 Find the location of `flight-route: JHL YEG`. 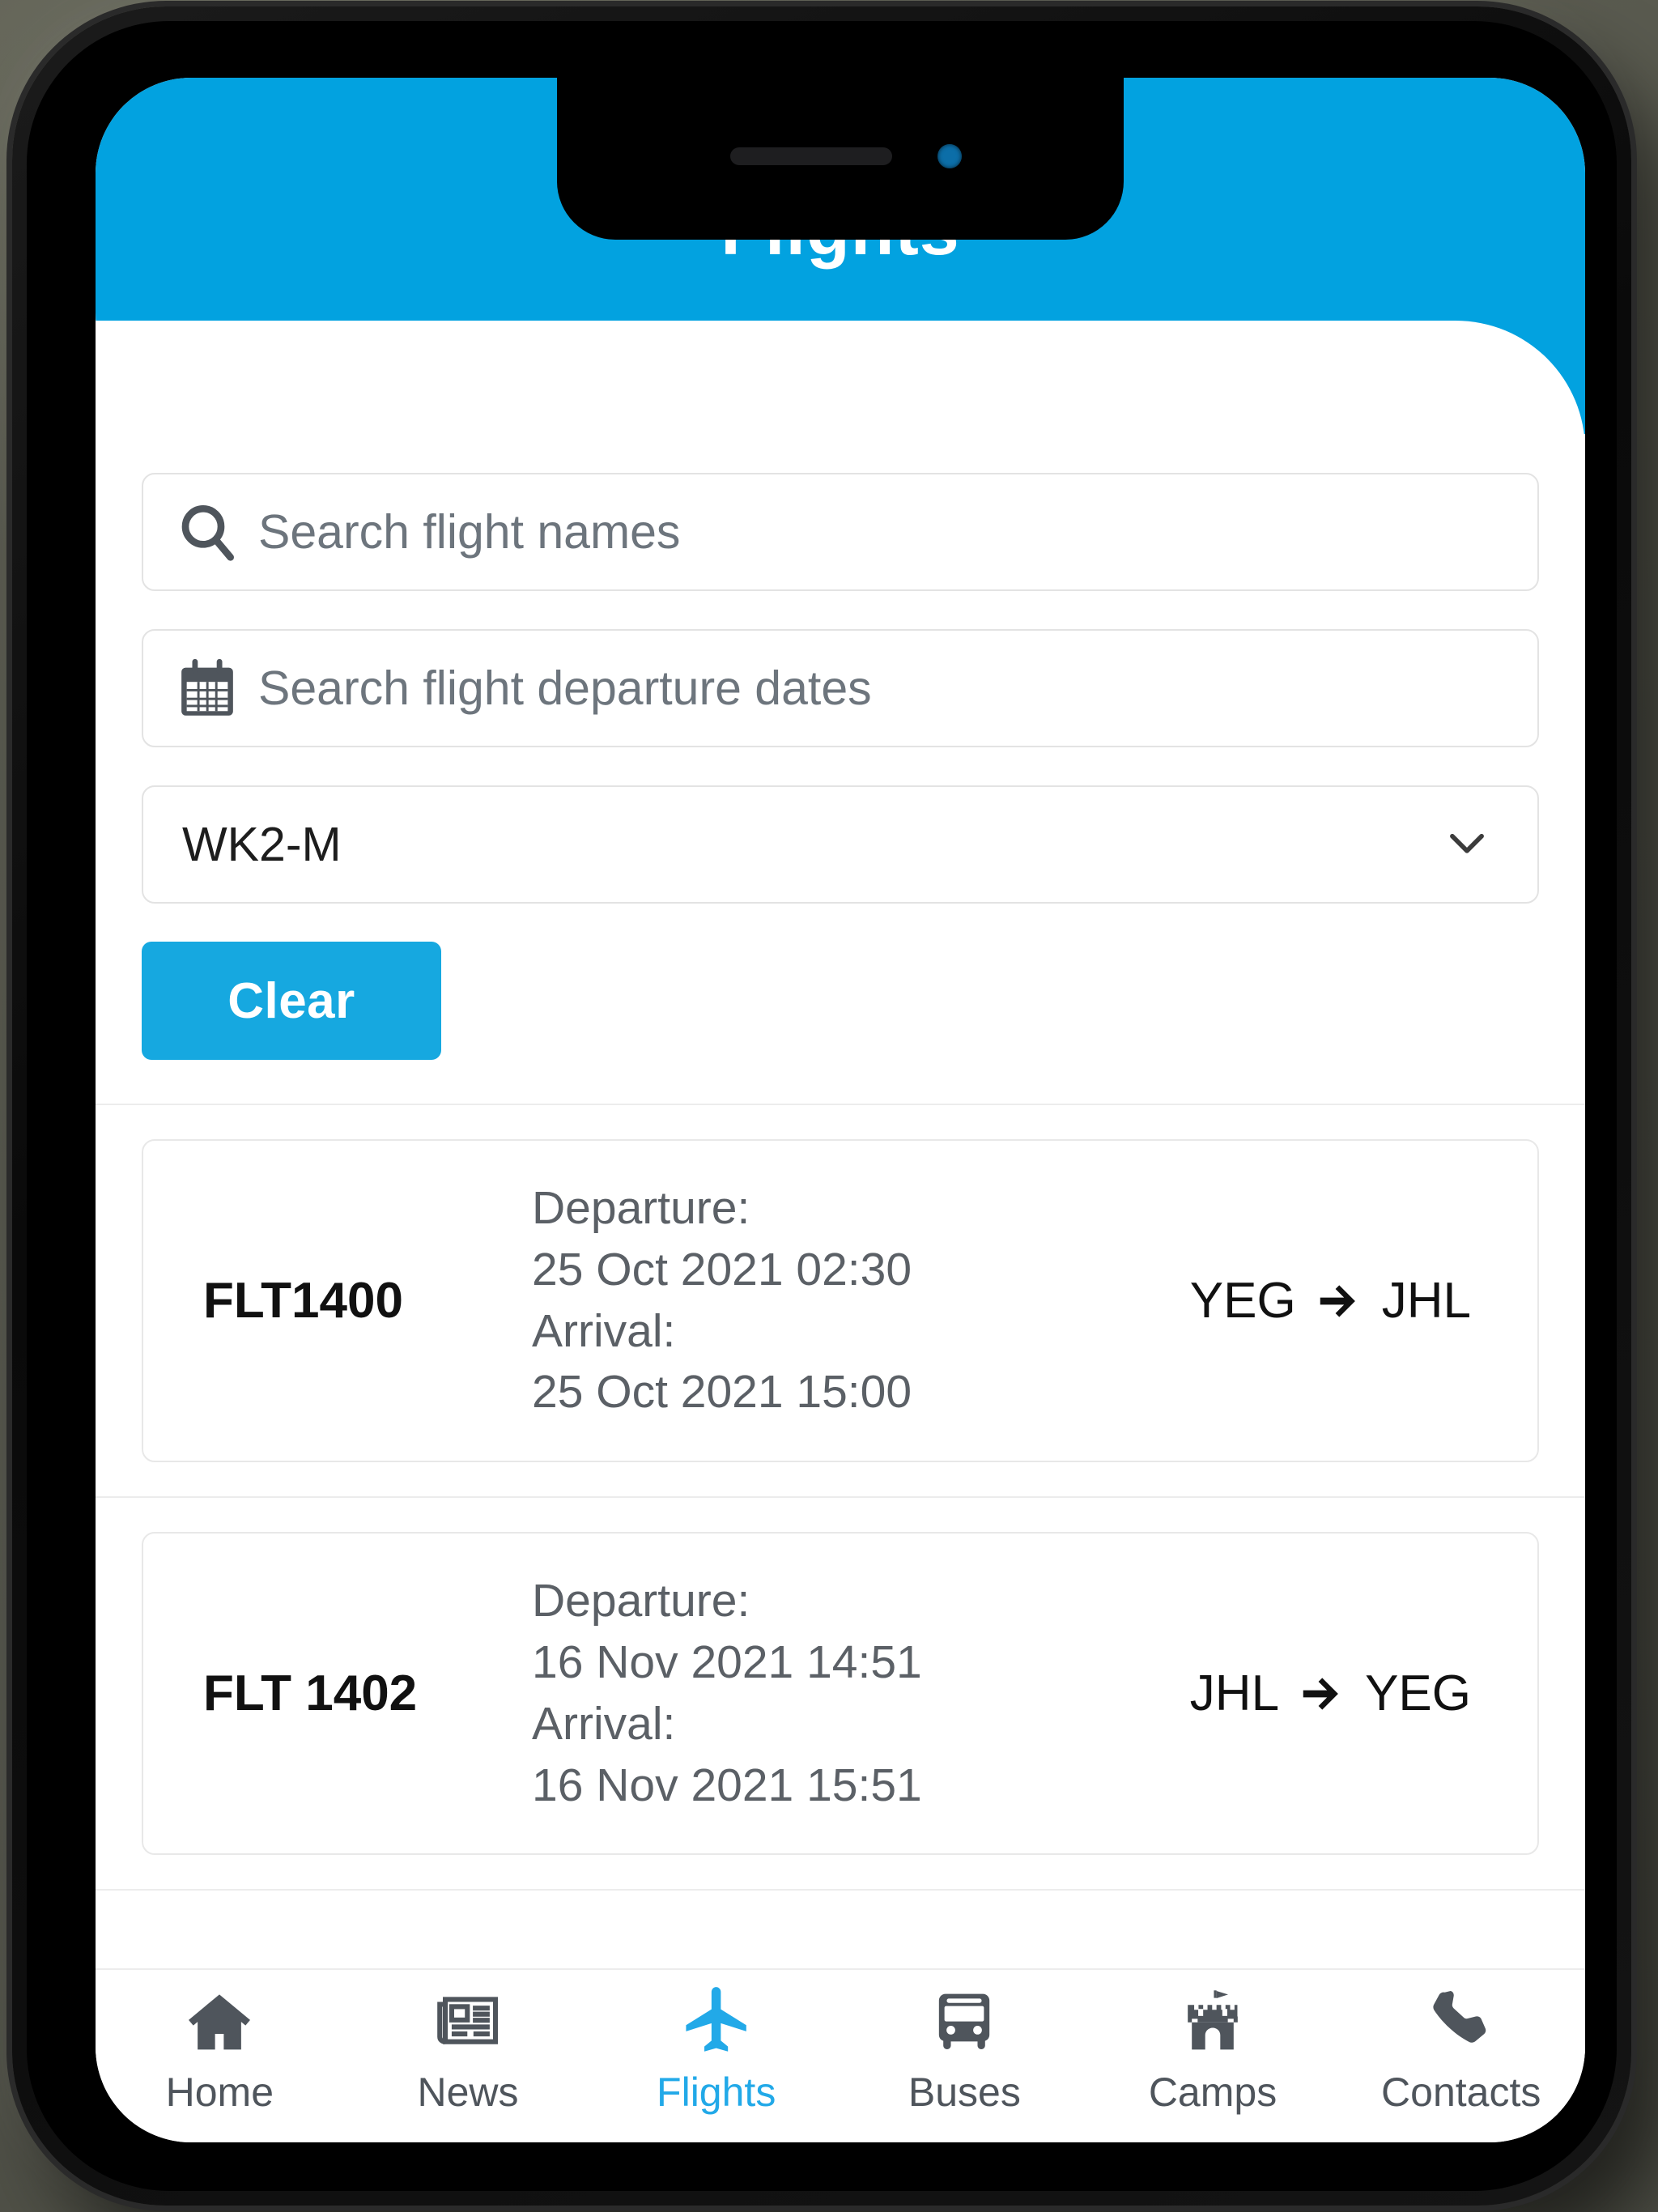

flight-route: JHL YEG is located at coordinates (1347, 1694).